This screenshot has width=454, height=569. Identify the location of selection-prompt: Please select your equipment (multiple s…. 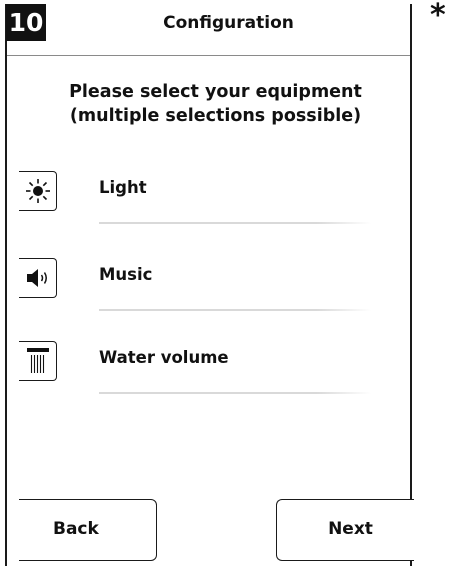
(215, 104).